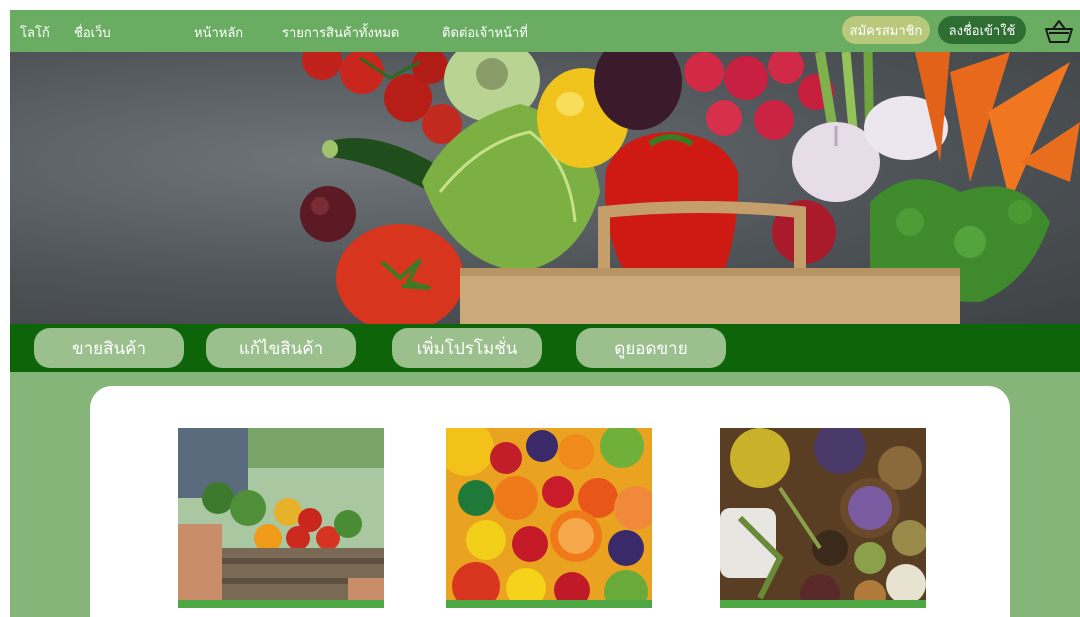  I want to click on sell-product-label: ขายสินค้า, so click(109, 348).